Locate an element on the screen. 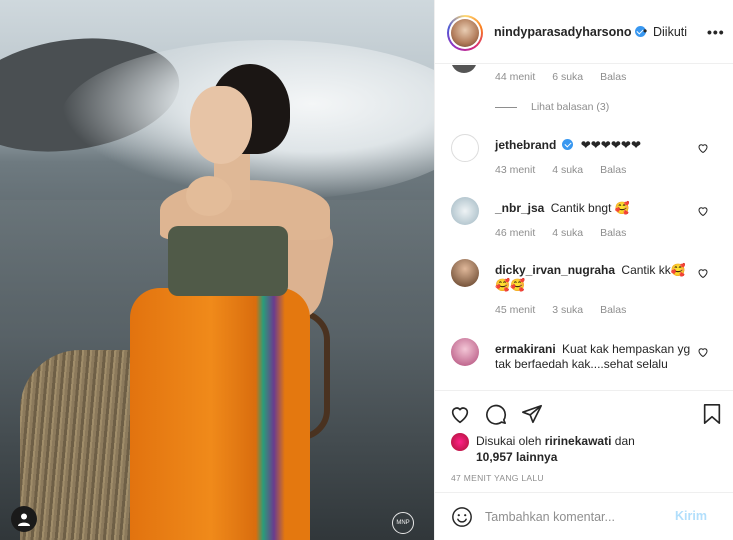 The width and height of the screenshot is (733, 540). author-avatar is located at coordinates (465, 33).